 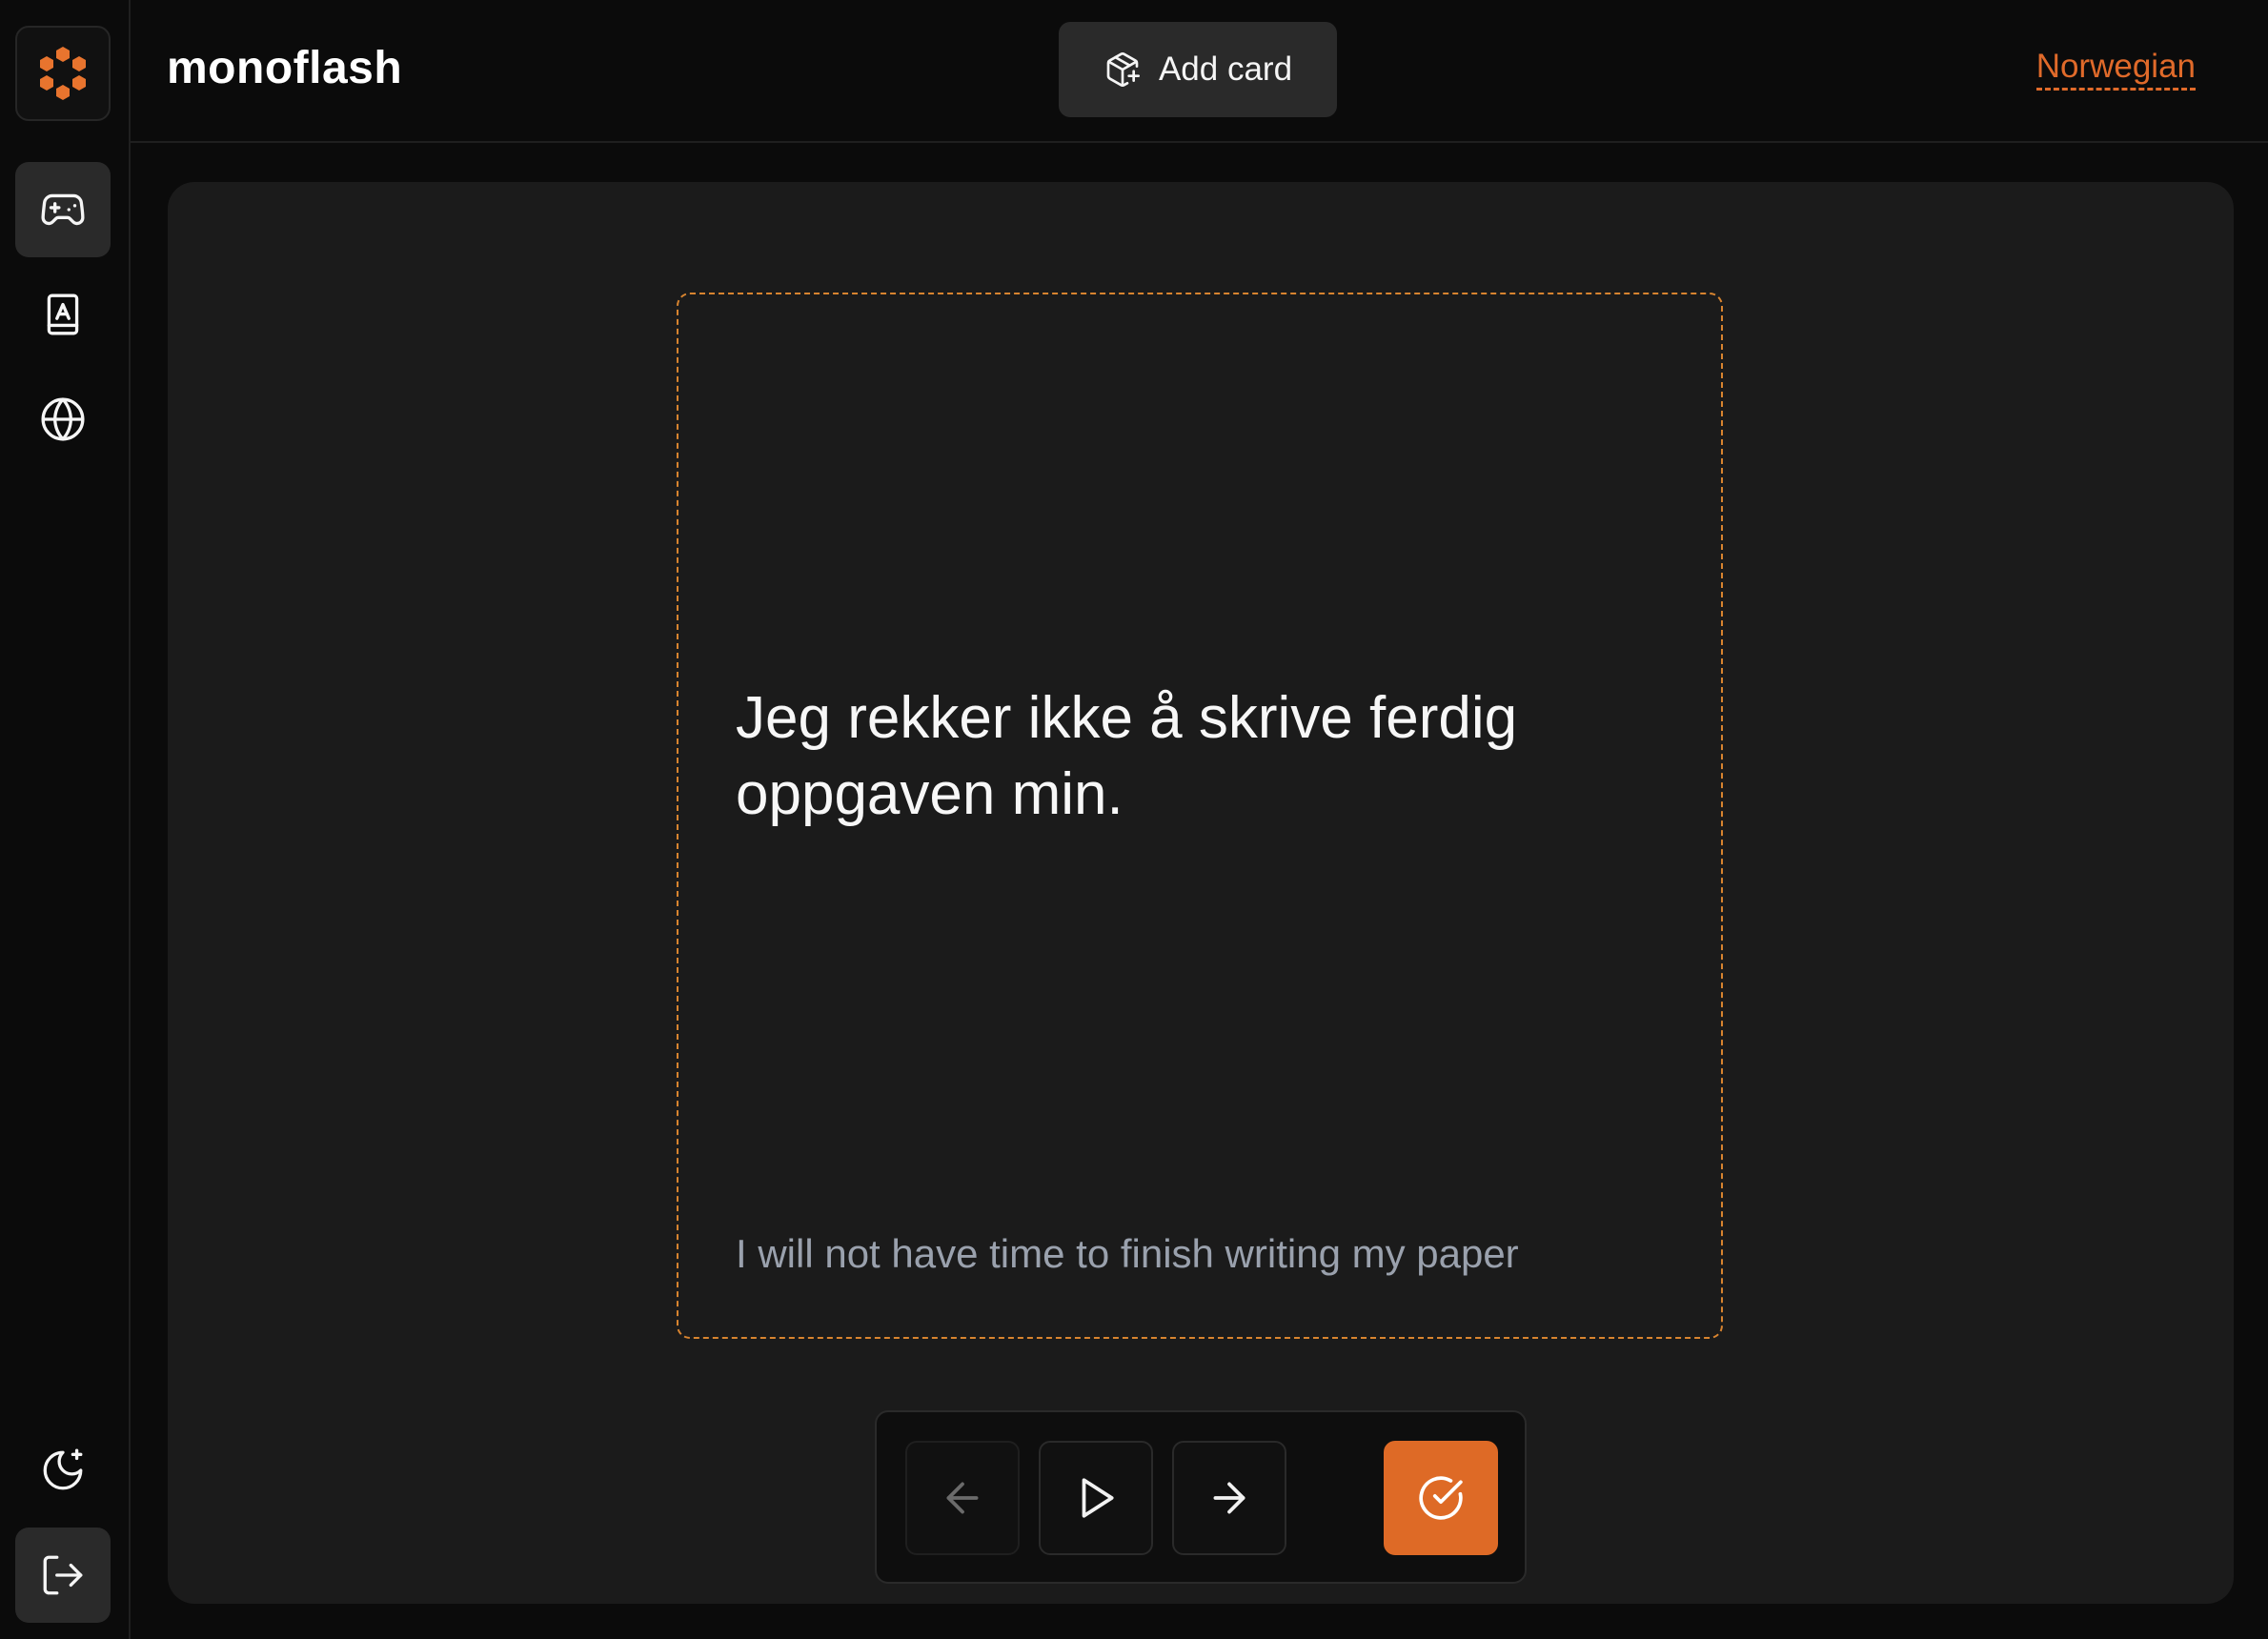 I want to click on sidebar-item-play, so click(x=63, y=209).